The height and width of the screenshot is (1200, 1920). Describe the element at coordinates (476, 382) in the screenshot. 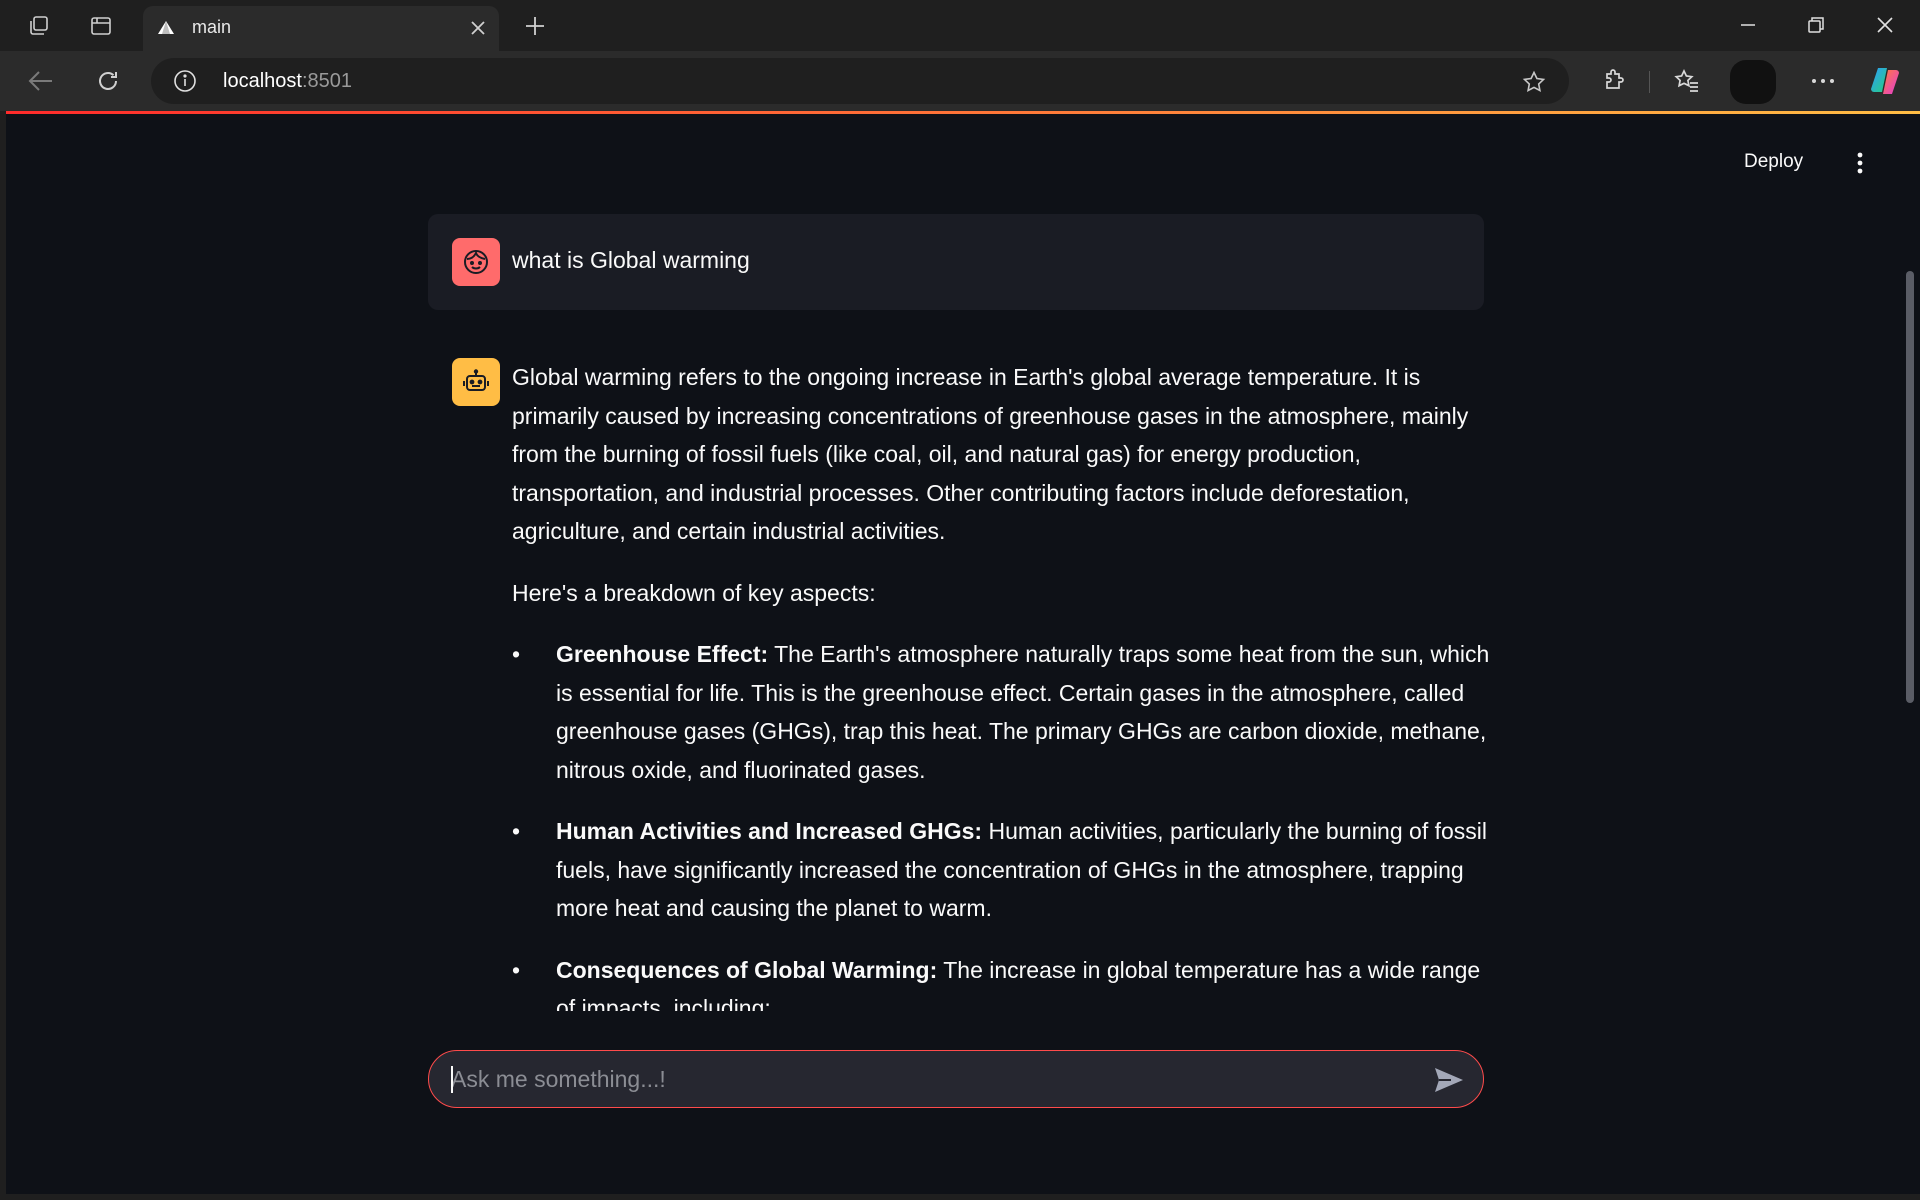

I see `assistant-avatar-icon` at that location.